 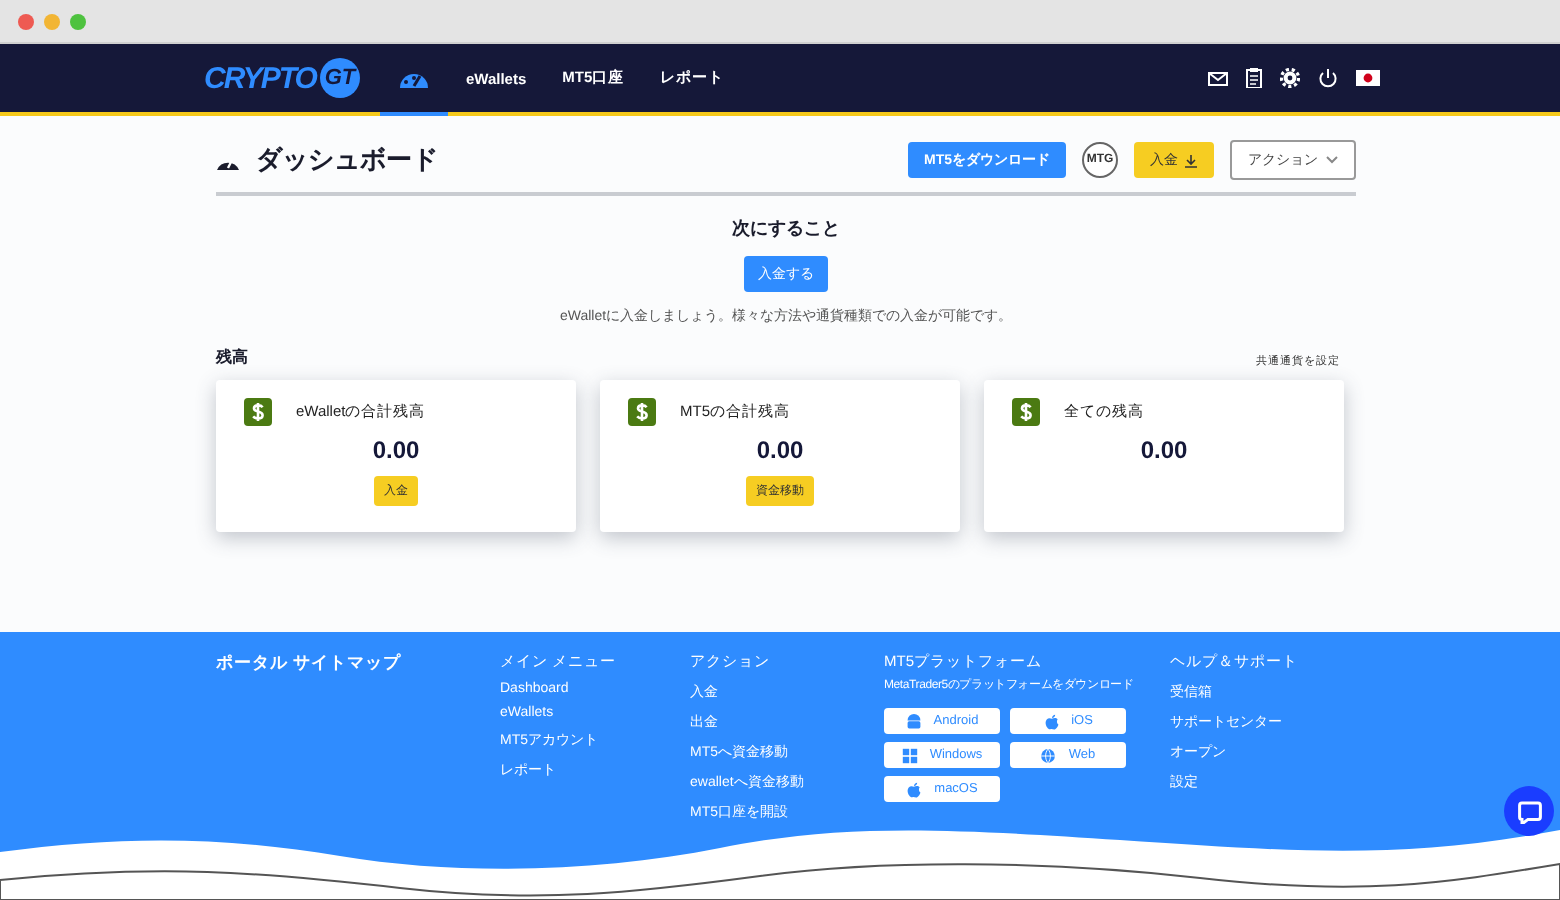 What do you see at coordinates (232, 357) in the screenshot?
I see `section-heading: 残高` at bounding box center [232, 357].